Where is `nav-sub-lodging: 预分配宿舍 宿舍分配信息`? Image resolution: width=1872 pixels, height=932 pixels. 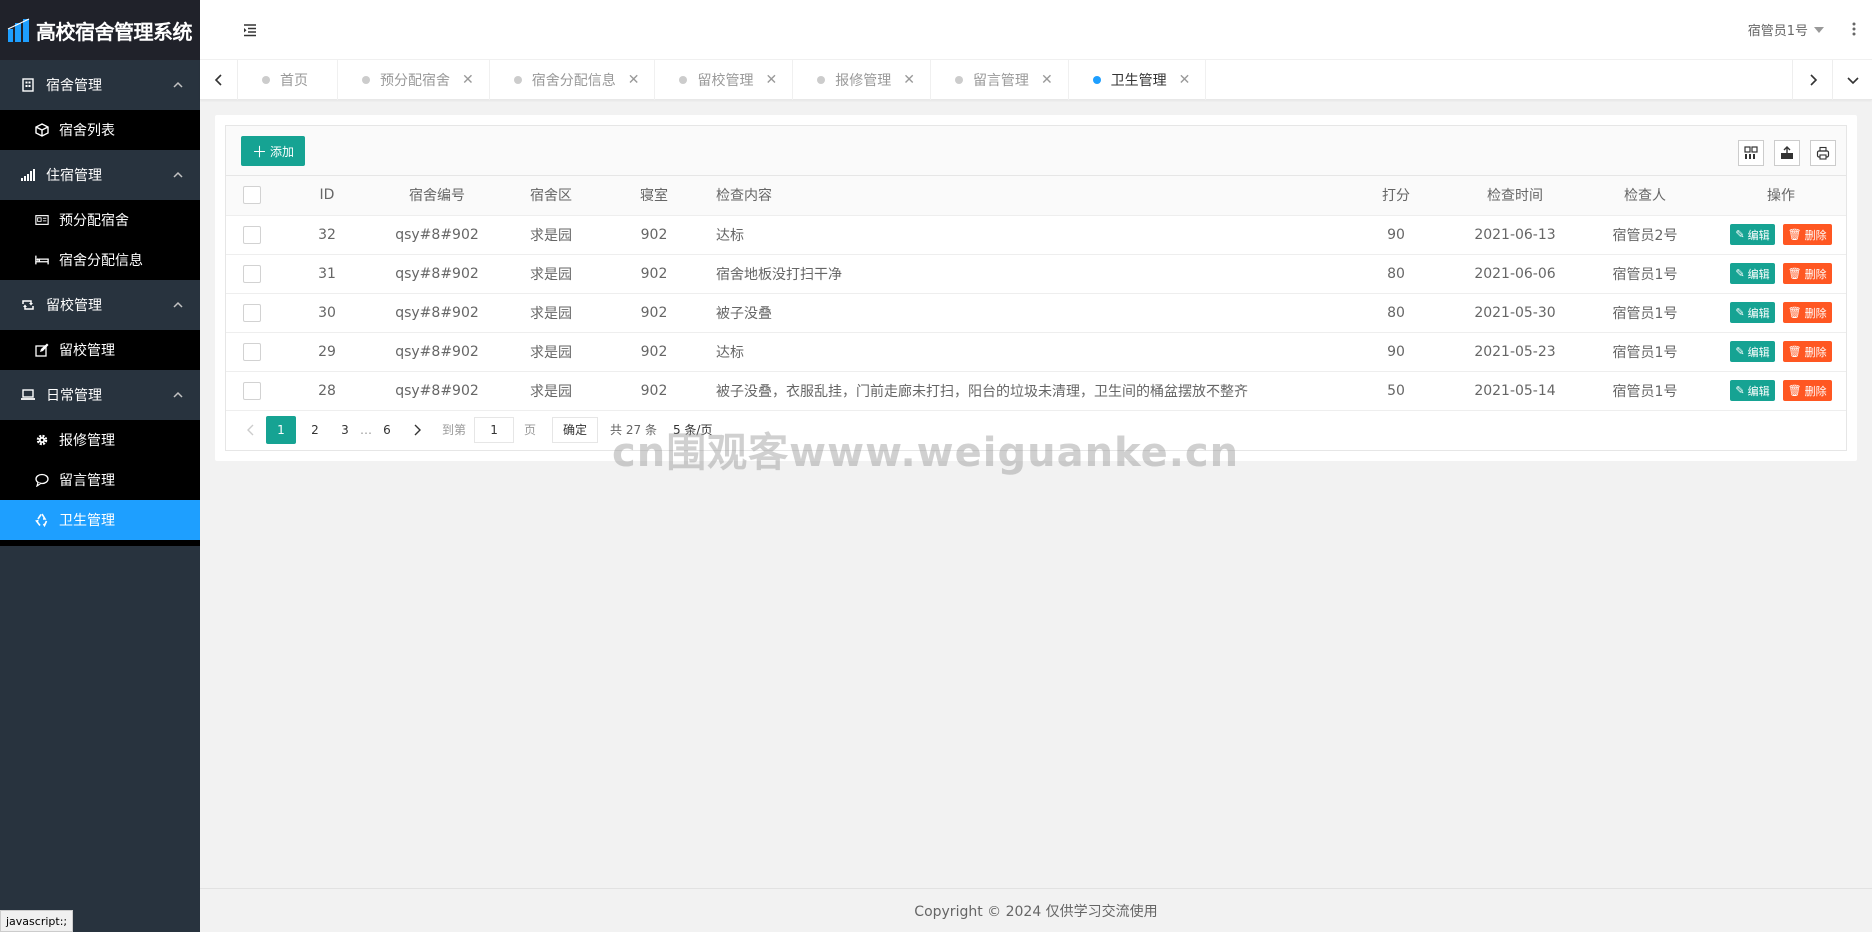 nav-sub-lodging: 预分配宿舍 宿舍分配信息 is located at coordinates (100, 240).